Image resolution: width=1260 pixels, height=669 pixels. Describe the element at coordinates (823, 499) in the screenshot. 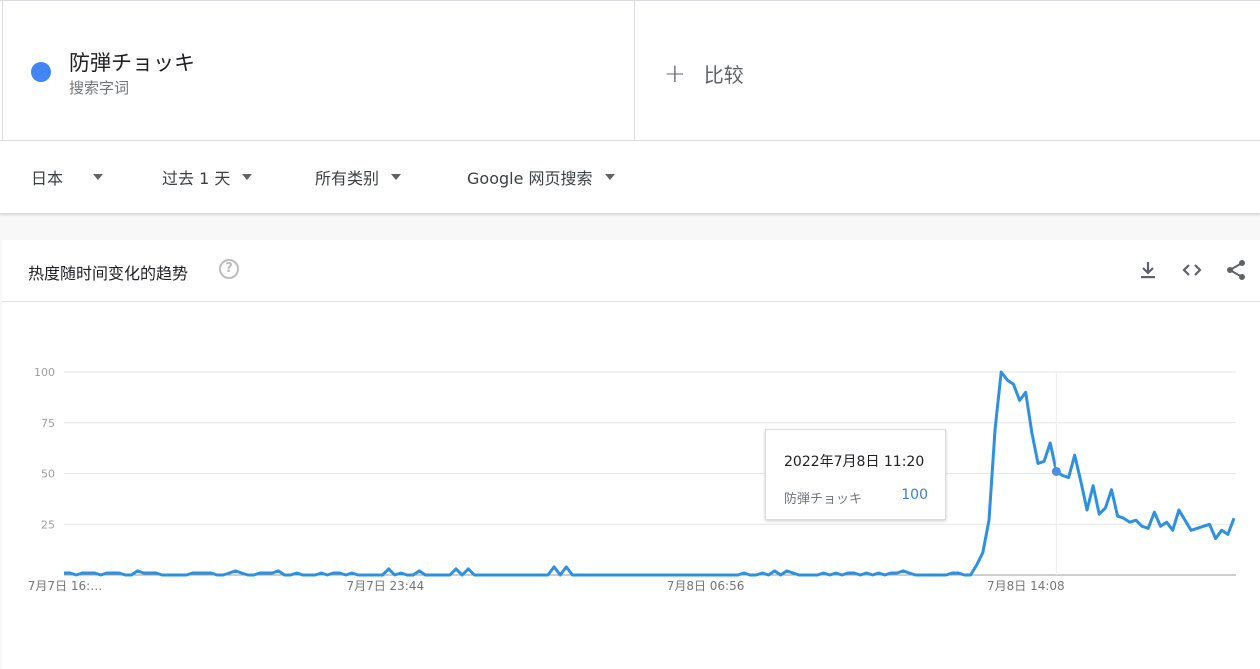

I see `tooltip-term: 防弾チョッキ` at that location.